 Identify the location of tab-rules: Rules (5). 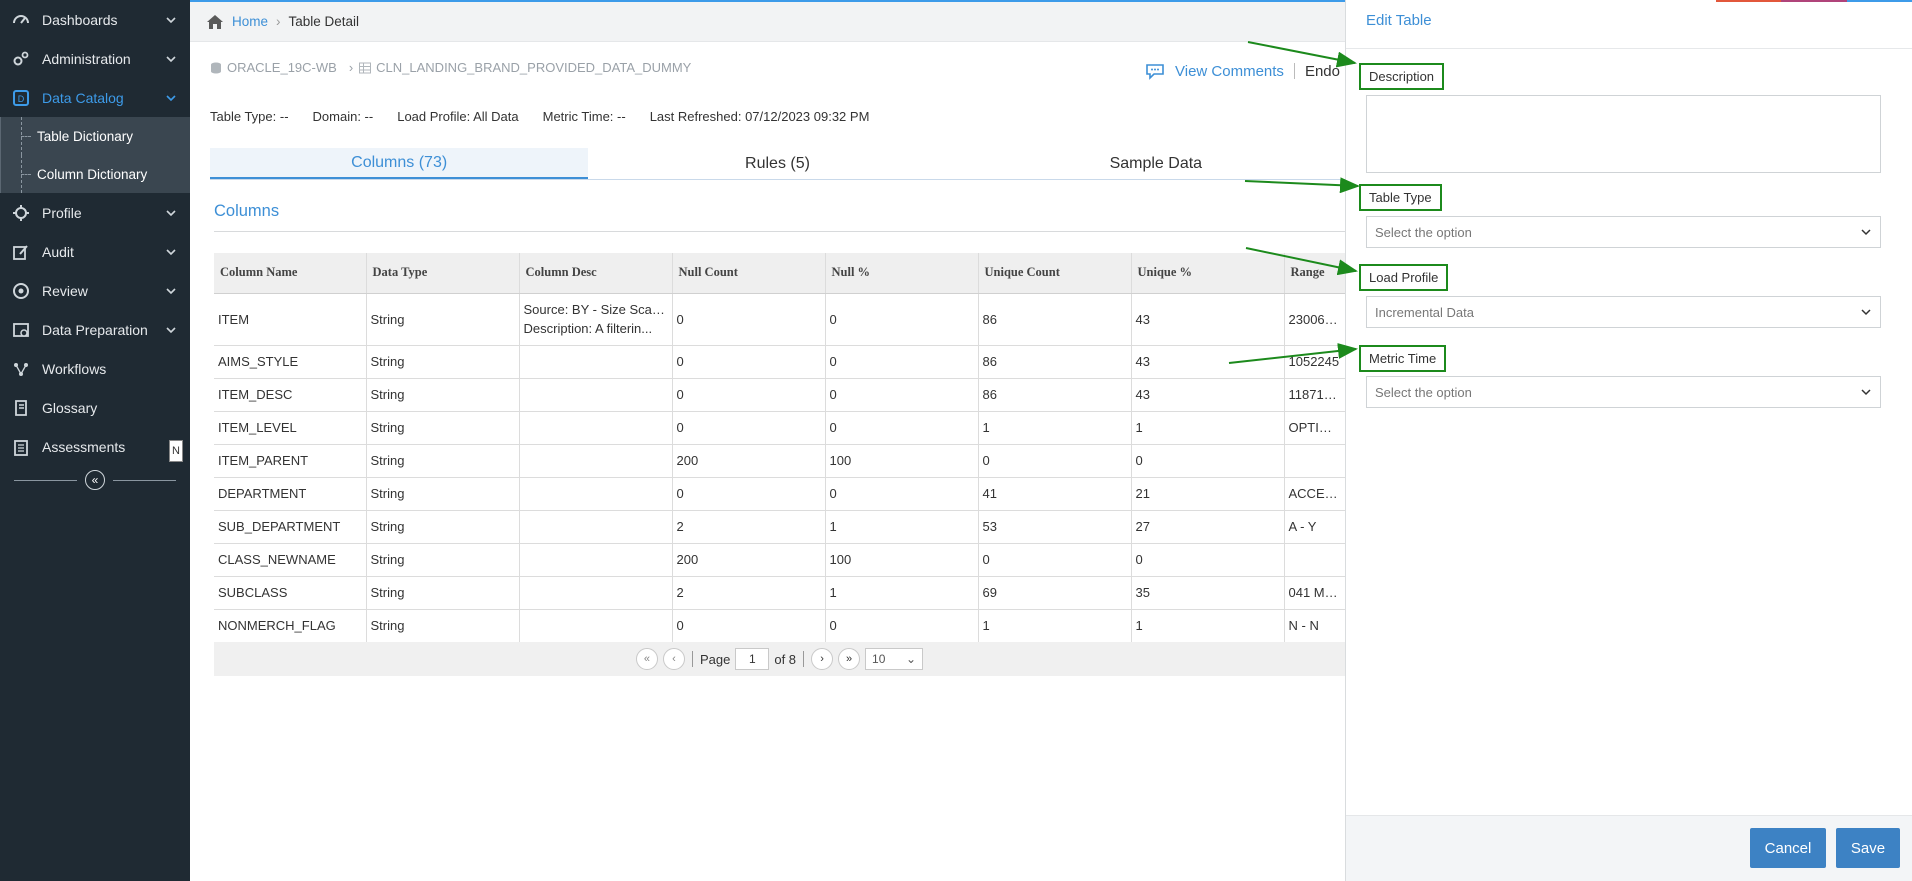
(777, 163).